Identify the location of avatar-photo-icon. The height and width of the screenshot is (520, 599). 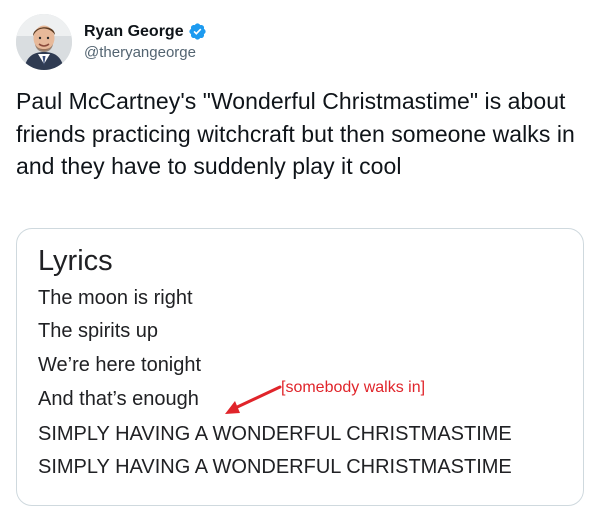
(44, 42).